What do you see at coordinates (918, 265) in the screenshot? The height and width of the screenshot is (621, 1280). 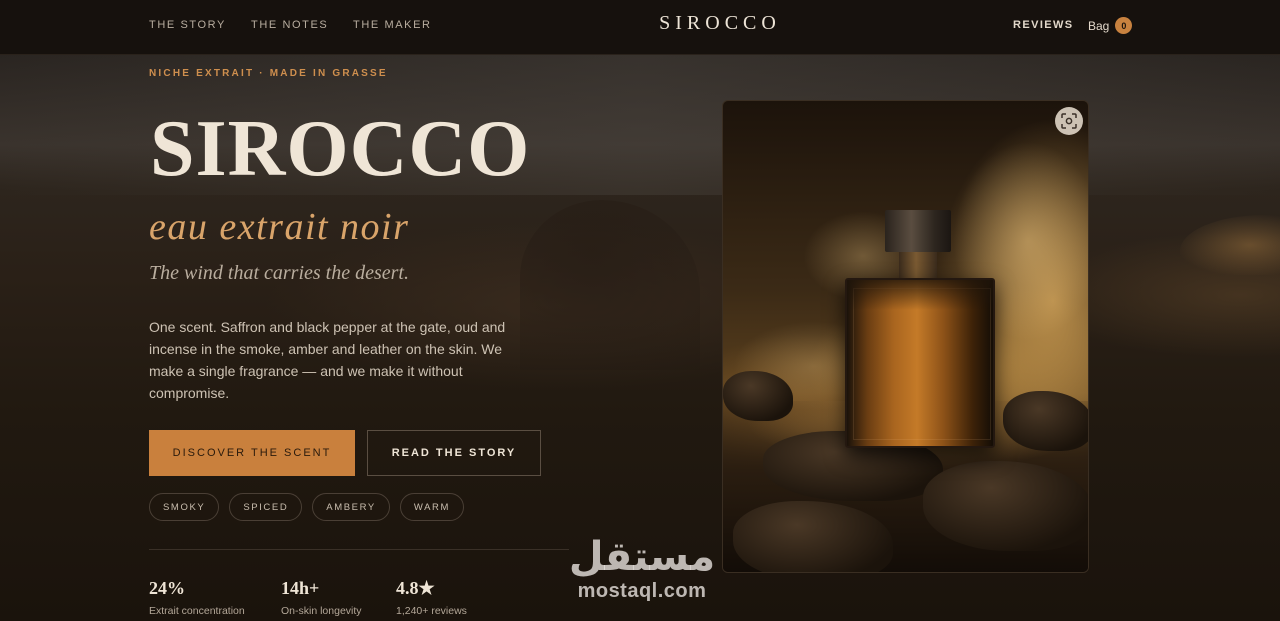 I see `bottle-neck` at bounding box center [918, 265].